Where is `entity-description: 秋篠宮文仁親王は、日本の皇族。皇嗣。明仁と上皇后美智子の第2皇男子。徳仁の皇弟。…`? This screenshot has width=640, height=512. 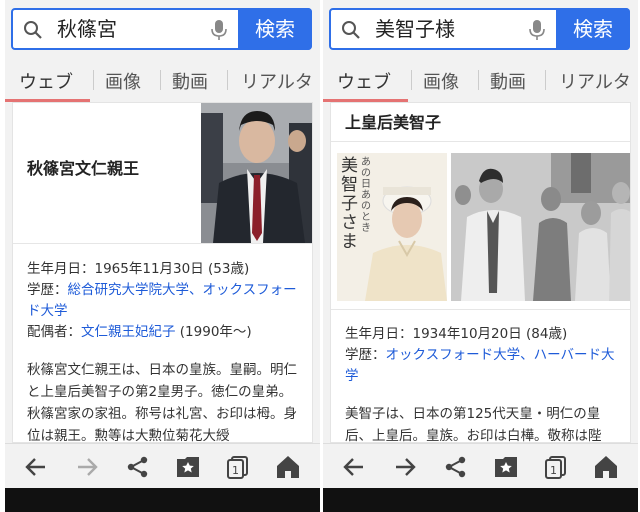 entity-description: 秋篠宮文仁親王は、日本の皇族。皇嗣。明仁と上皇后美智子の第2皇男子。徳仁の皇弟。… is located at coordinates (162, 402).